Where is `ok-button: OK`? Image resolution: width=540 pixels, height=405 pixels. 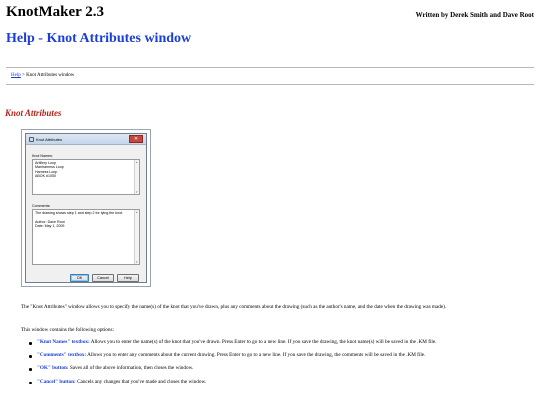
ok-button: OK is located at coordinates (79, 278).